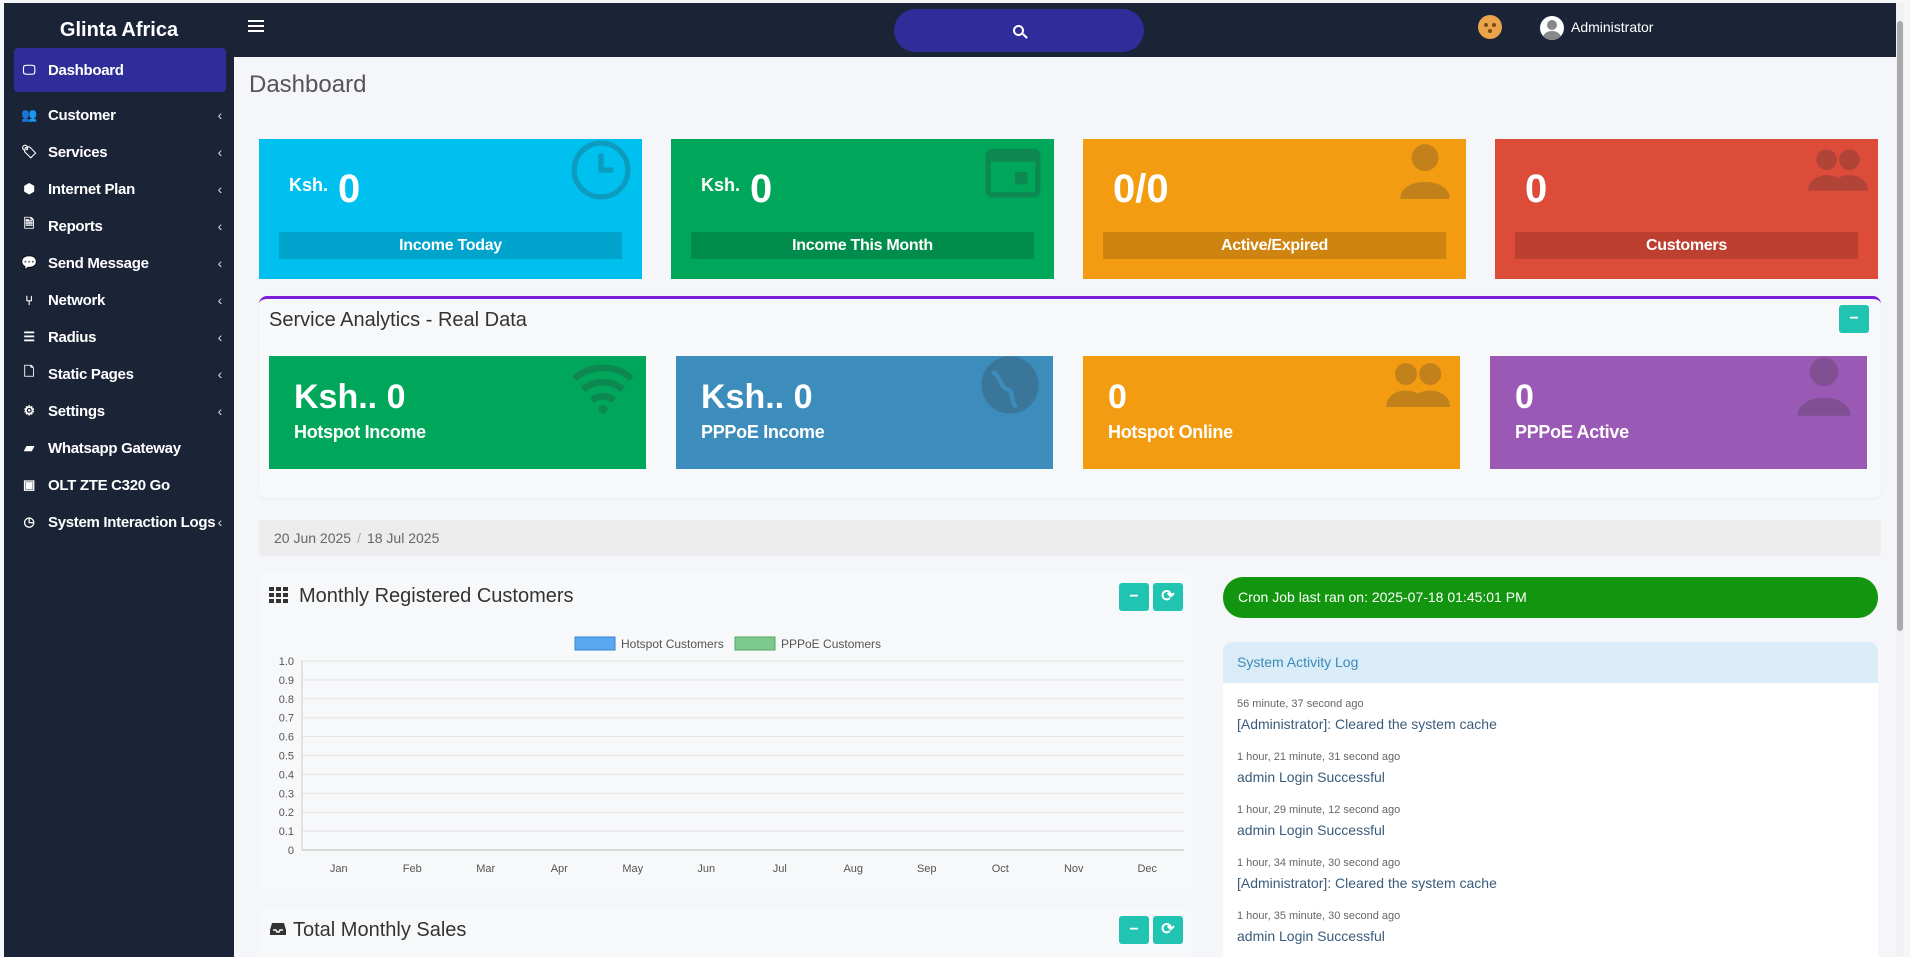 The width and height of the screenshot is (1910, 957). What do you see at coordinates (77, 300) in the screenshot?
I see `sidebar-item-label: Network` at bounding box center [77, 300].